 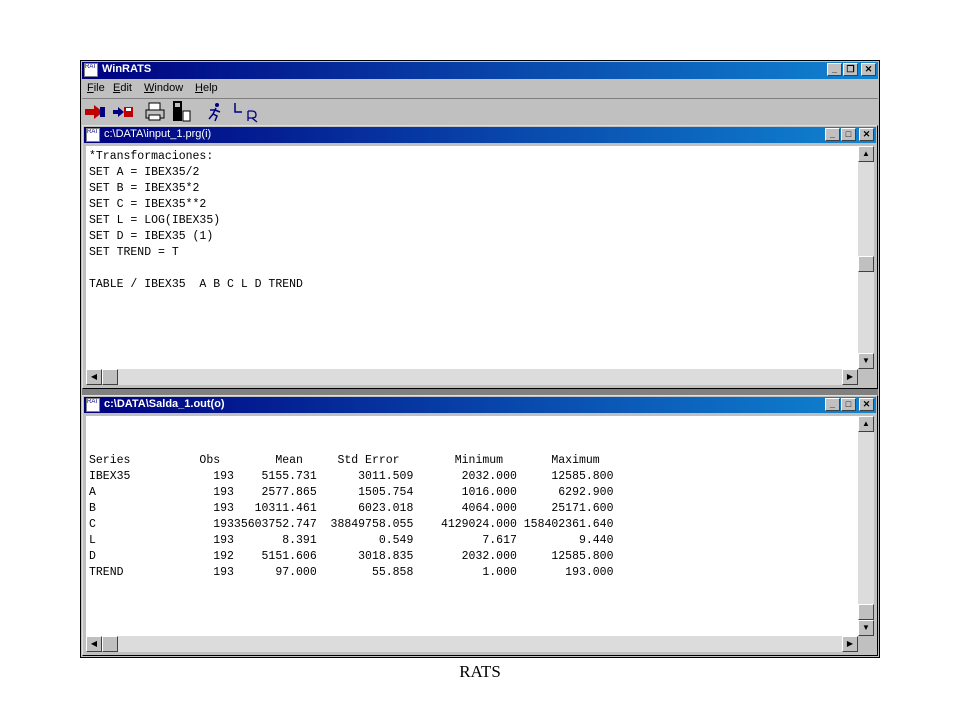 I want to click on input-horizontal-scrollbar: ◀ ▶, so click(x=472, y=377).